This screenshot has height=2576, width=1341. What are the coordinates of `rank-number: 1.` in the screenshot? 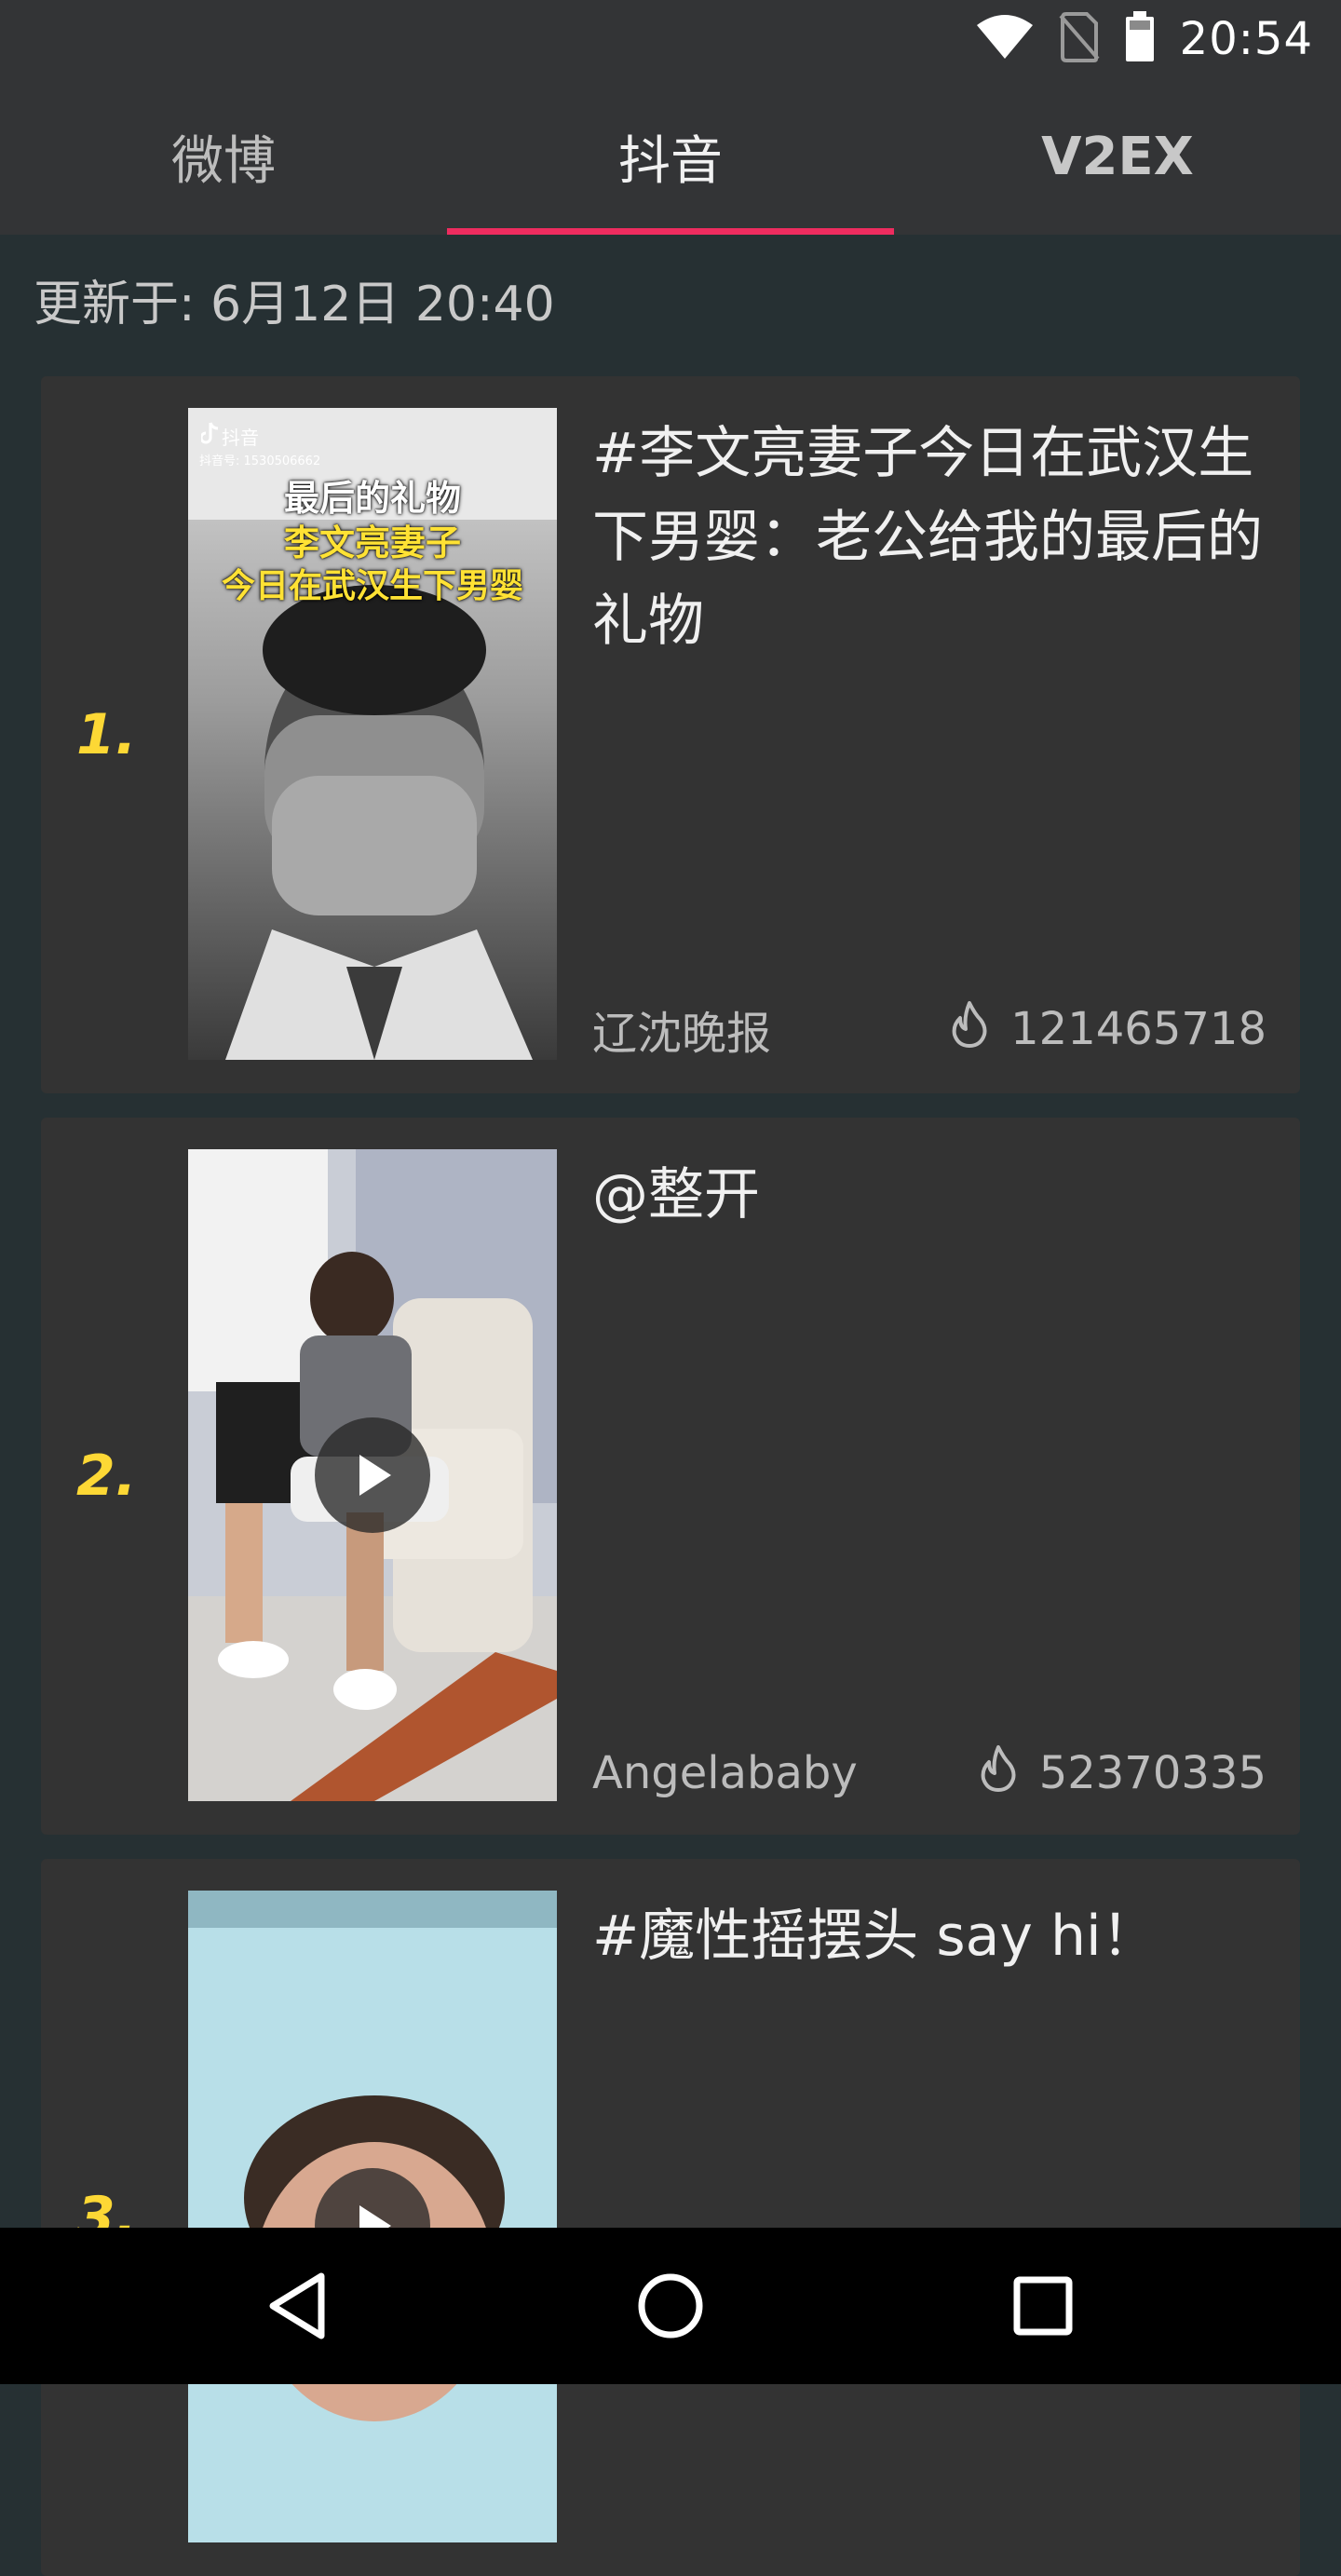 It's located at (107, 734).